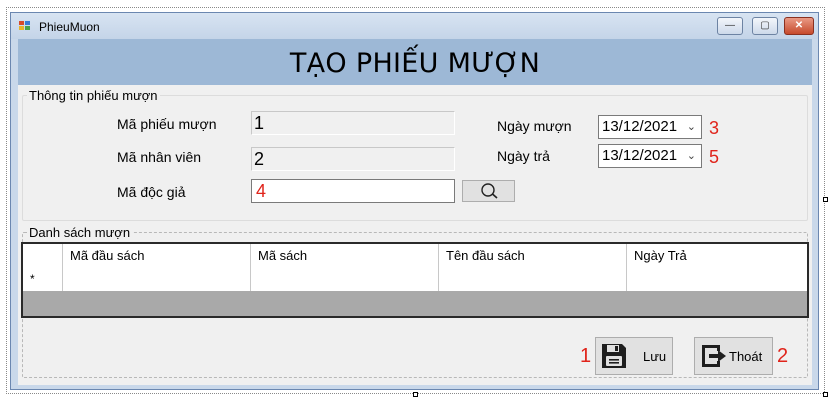 The image size is (831, 402). I want to click on page-title: TẠO PHIẾU MƯỢN, so click(415, 63).